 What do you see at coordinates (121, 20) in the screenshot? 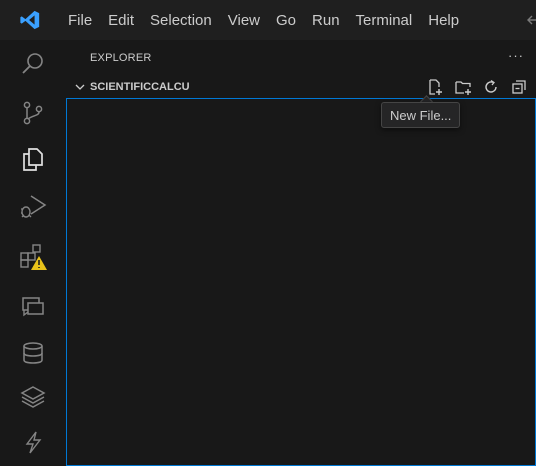
I see `menu-edit: Edit` at bounding box center [121, 20].